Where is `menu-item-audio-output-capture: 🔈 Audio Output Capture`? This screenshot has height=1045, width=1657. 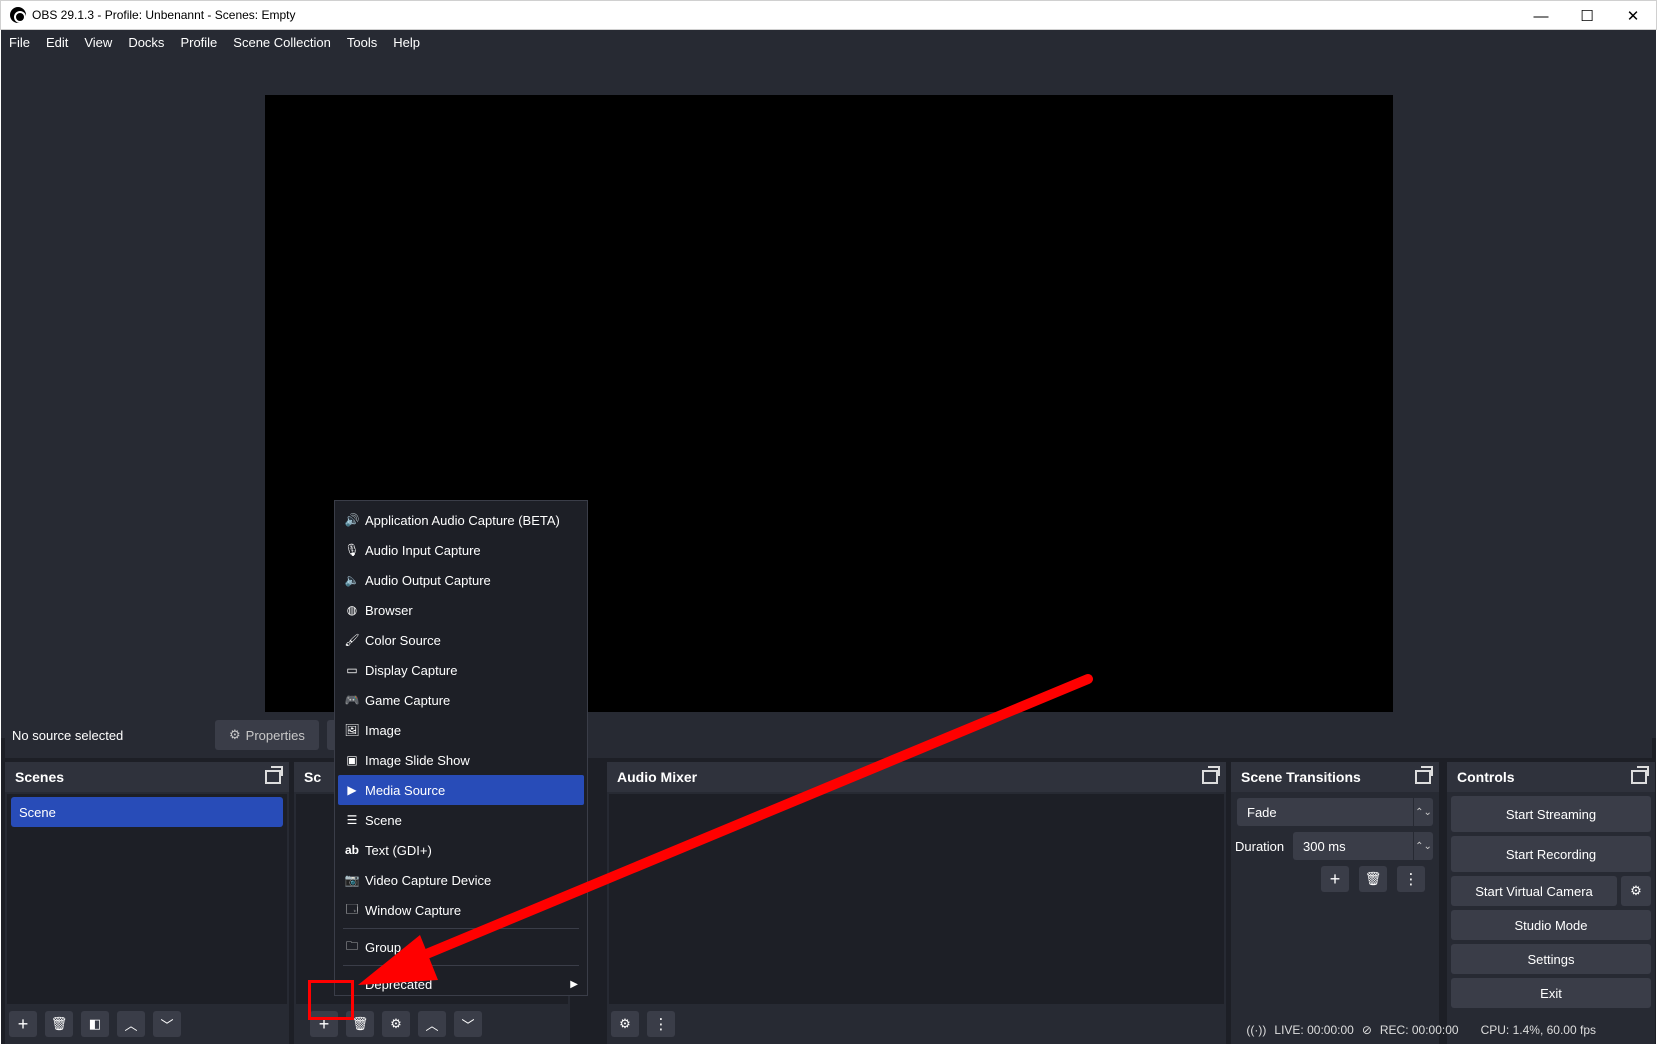 menu-item-audio-output-capture: 🔈 Audio Output Capture is located at coordinates (461, 580).